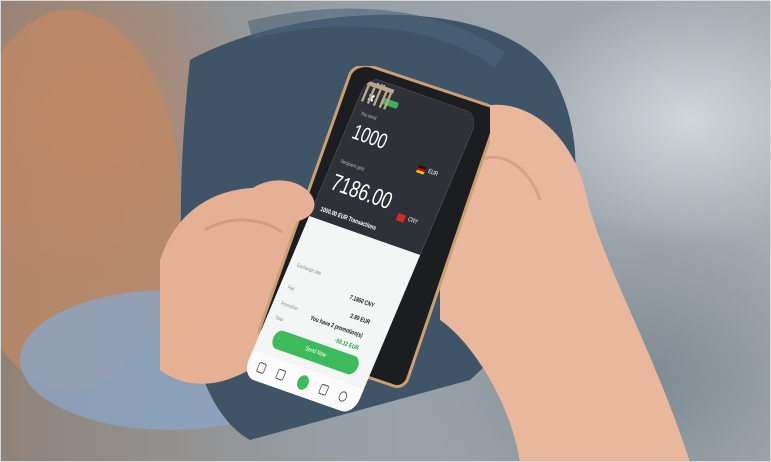 Image resolution: width=771 pixels, height=462 pixels. I want to click on left-thumb, so click(282, 201).